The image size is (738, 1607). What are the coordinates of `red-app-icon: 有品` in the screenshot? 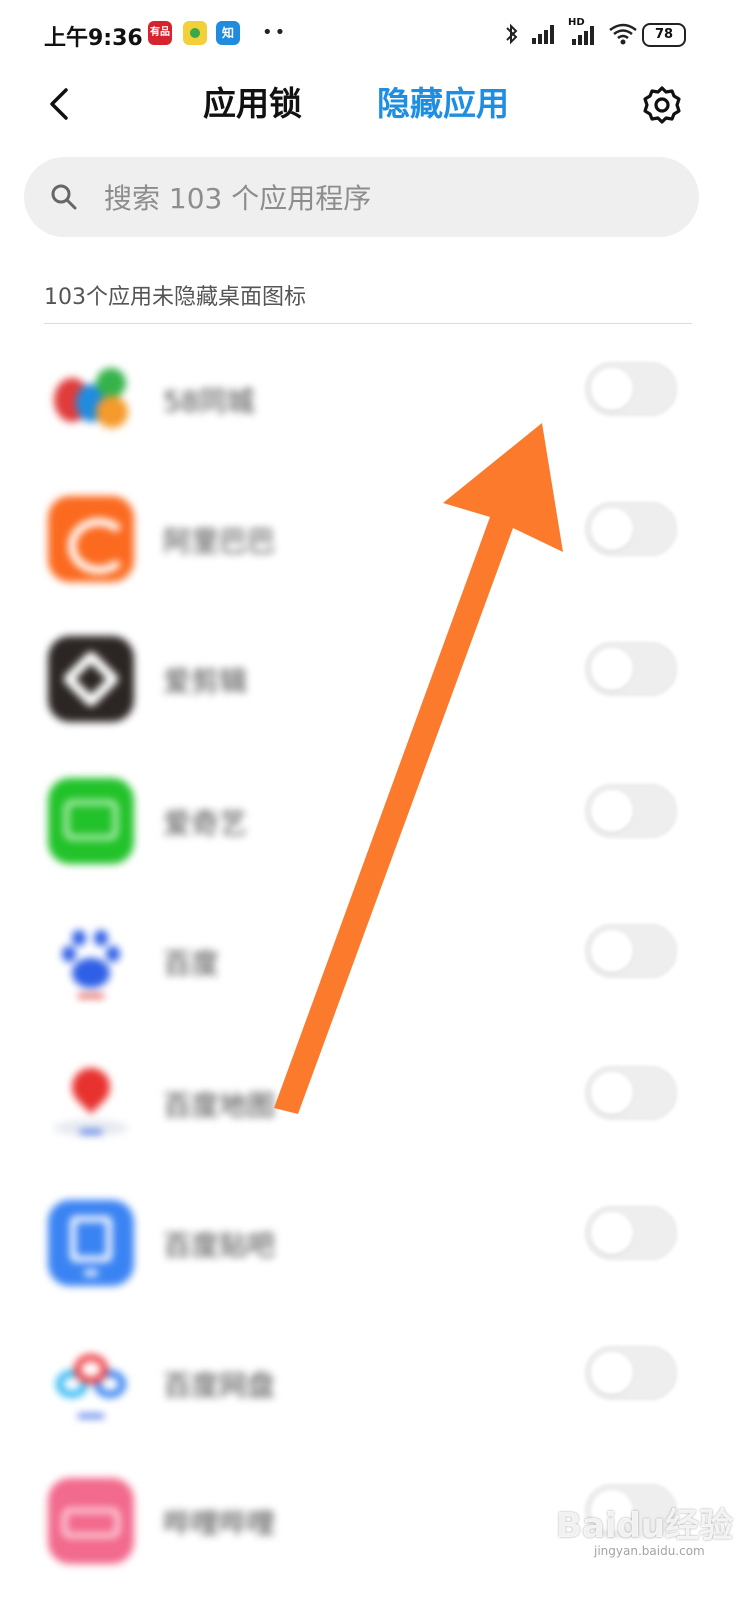 It's located at (160, 33).